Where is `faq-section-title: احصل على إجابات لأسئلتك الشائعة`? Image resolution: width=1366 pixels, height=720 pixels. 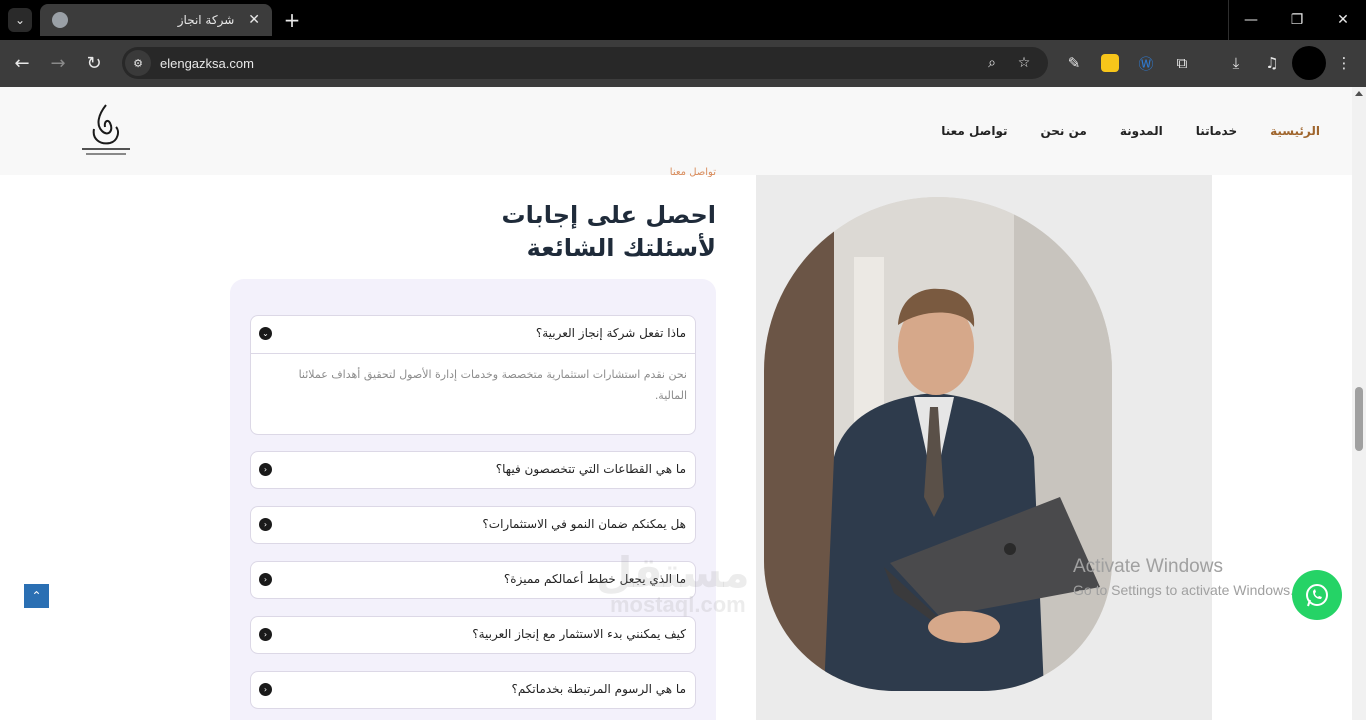 faq-section-title: احصل على إجابات لأسئلتك الشائعة is located at coordinates (506, 232).